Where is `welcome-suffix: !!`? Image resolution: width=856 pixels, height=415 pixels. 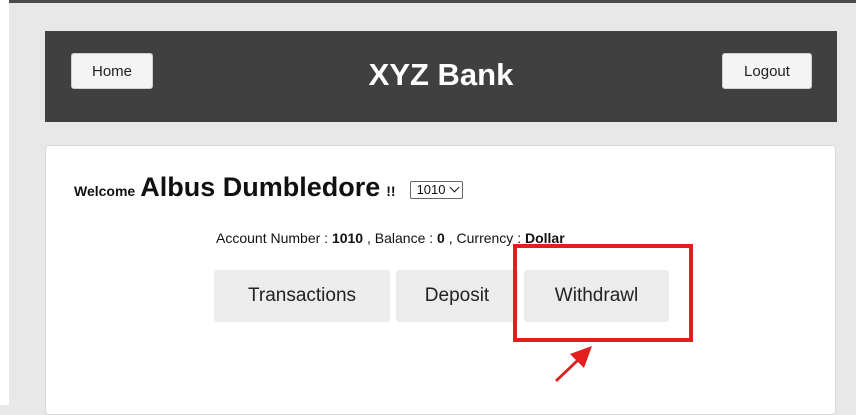 welcome-suffix: !! is located at coordinates (391, 191).